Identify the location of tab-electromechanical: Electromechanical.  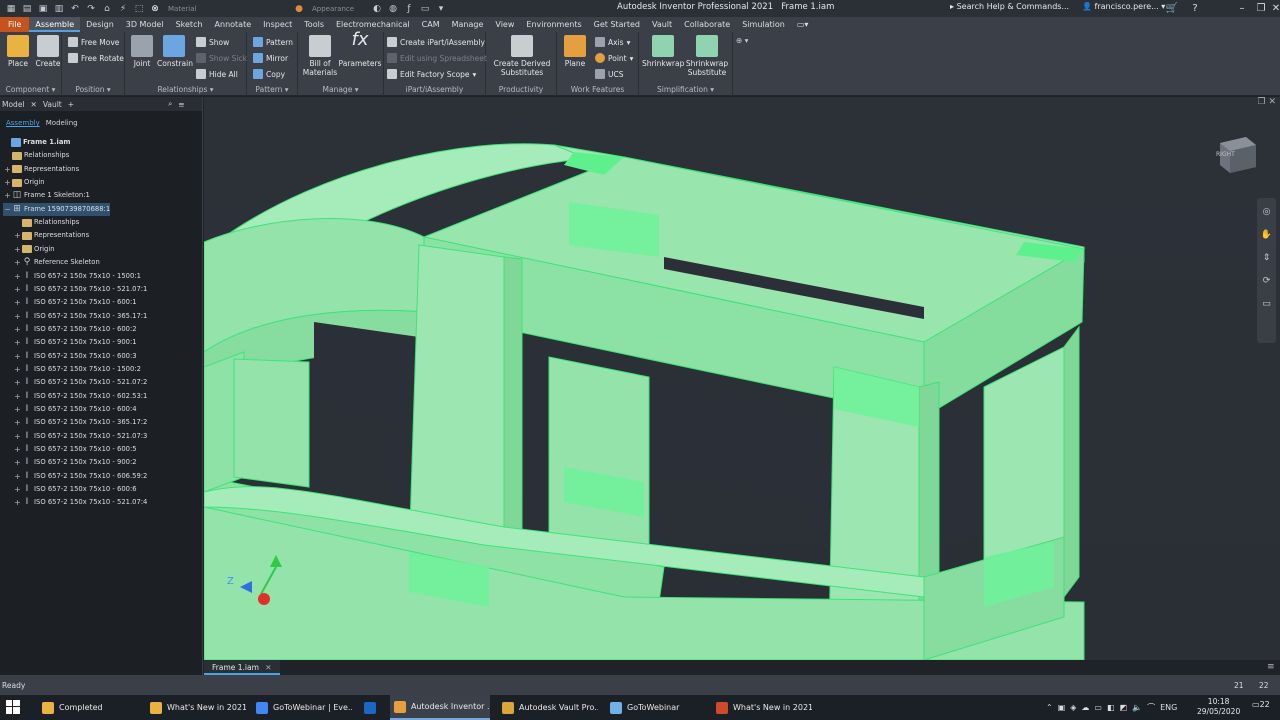
(373, 24).